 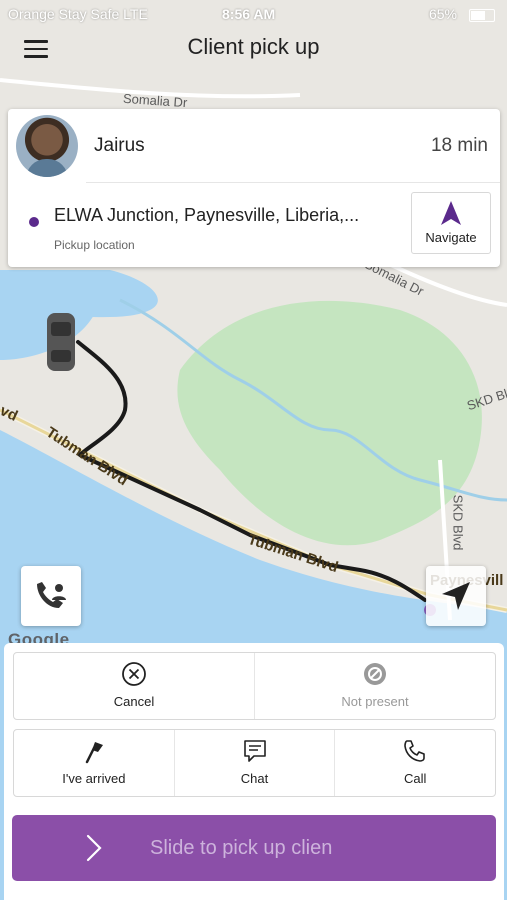 What do you see at coordinates (78, 14) in the screenshot?
I see `carrier-text: Orange Stay Safe LTE` at bounding box center [78, 14].